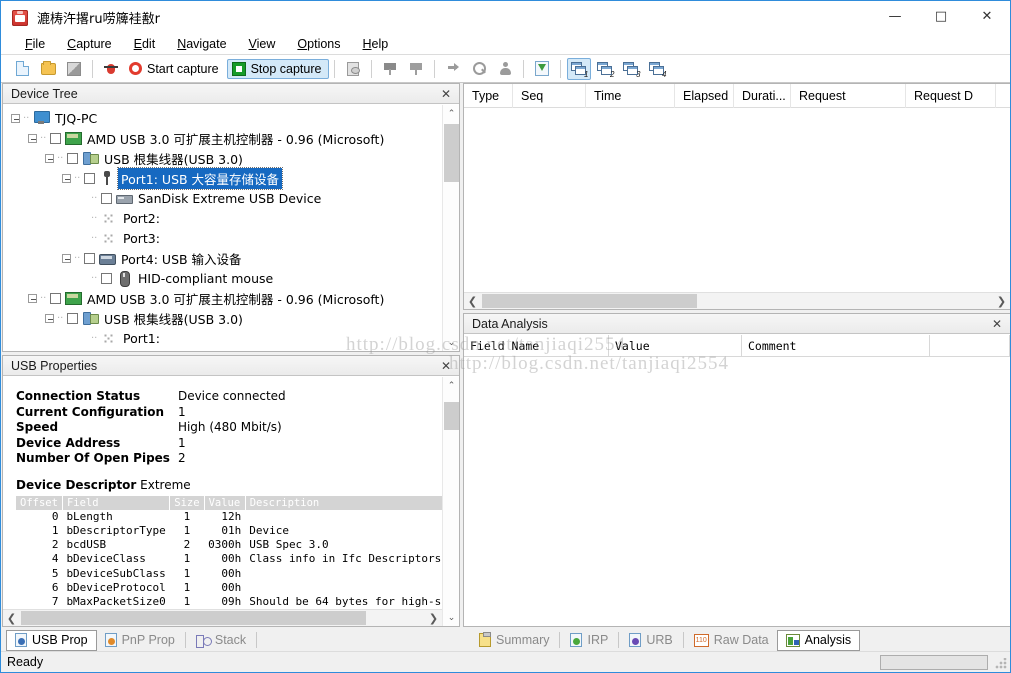 Image resolution: width=1011 pixels, height=673 pixels. Describe the element at coordinates (704, 96) in the screenshot. I see `capture-column-header: Elapsed` at that location.